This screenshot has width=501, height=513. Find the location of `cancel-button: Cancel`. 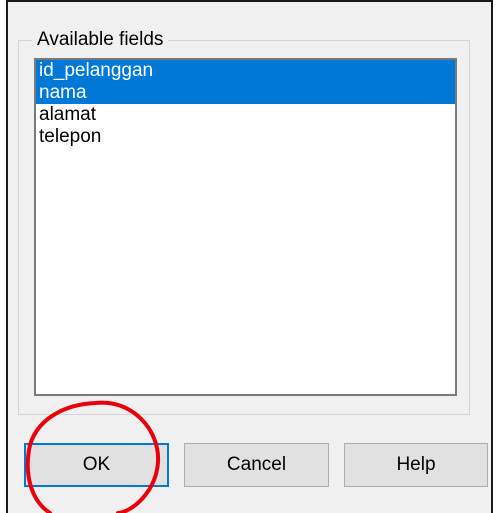

cancel-button: Cancel is located at coordinates (256, 465).